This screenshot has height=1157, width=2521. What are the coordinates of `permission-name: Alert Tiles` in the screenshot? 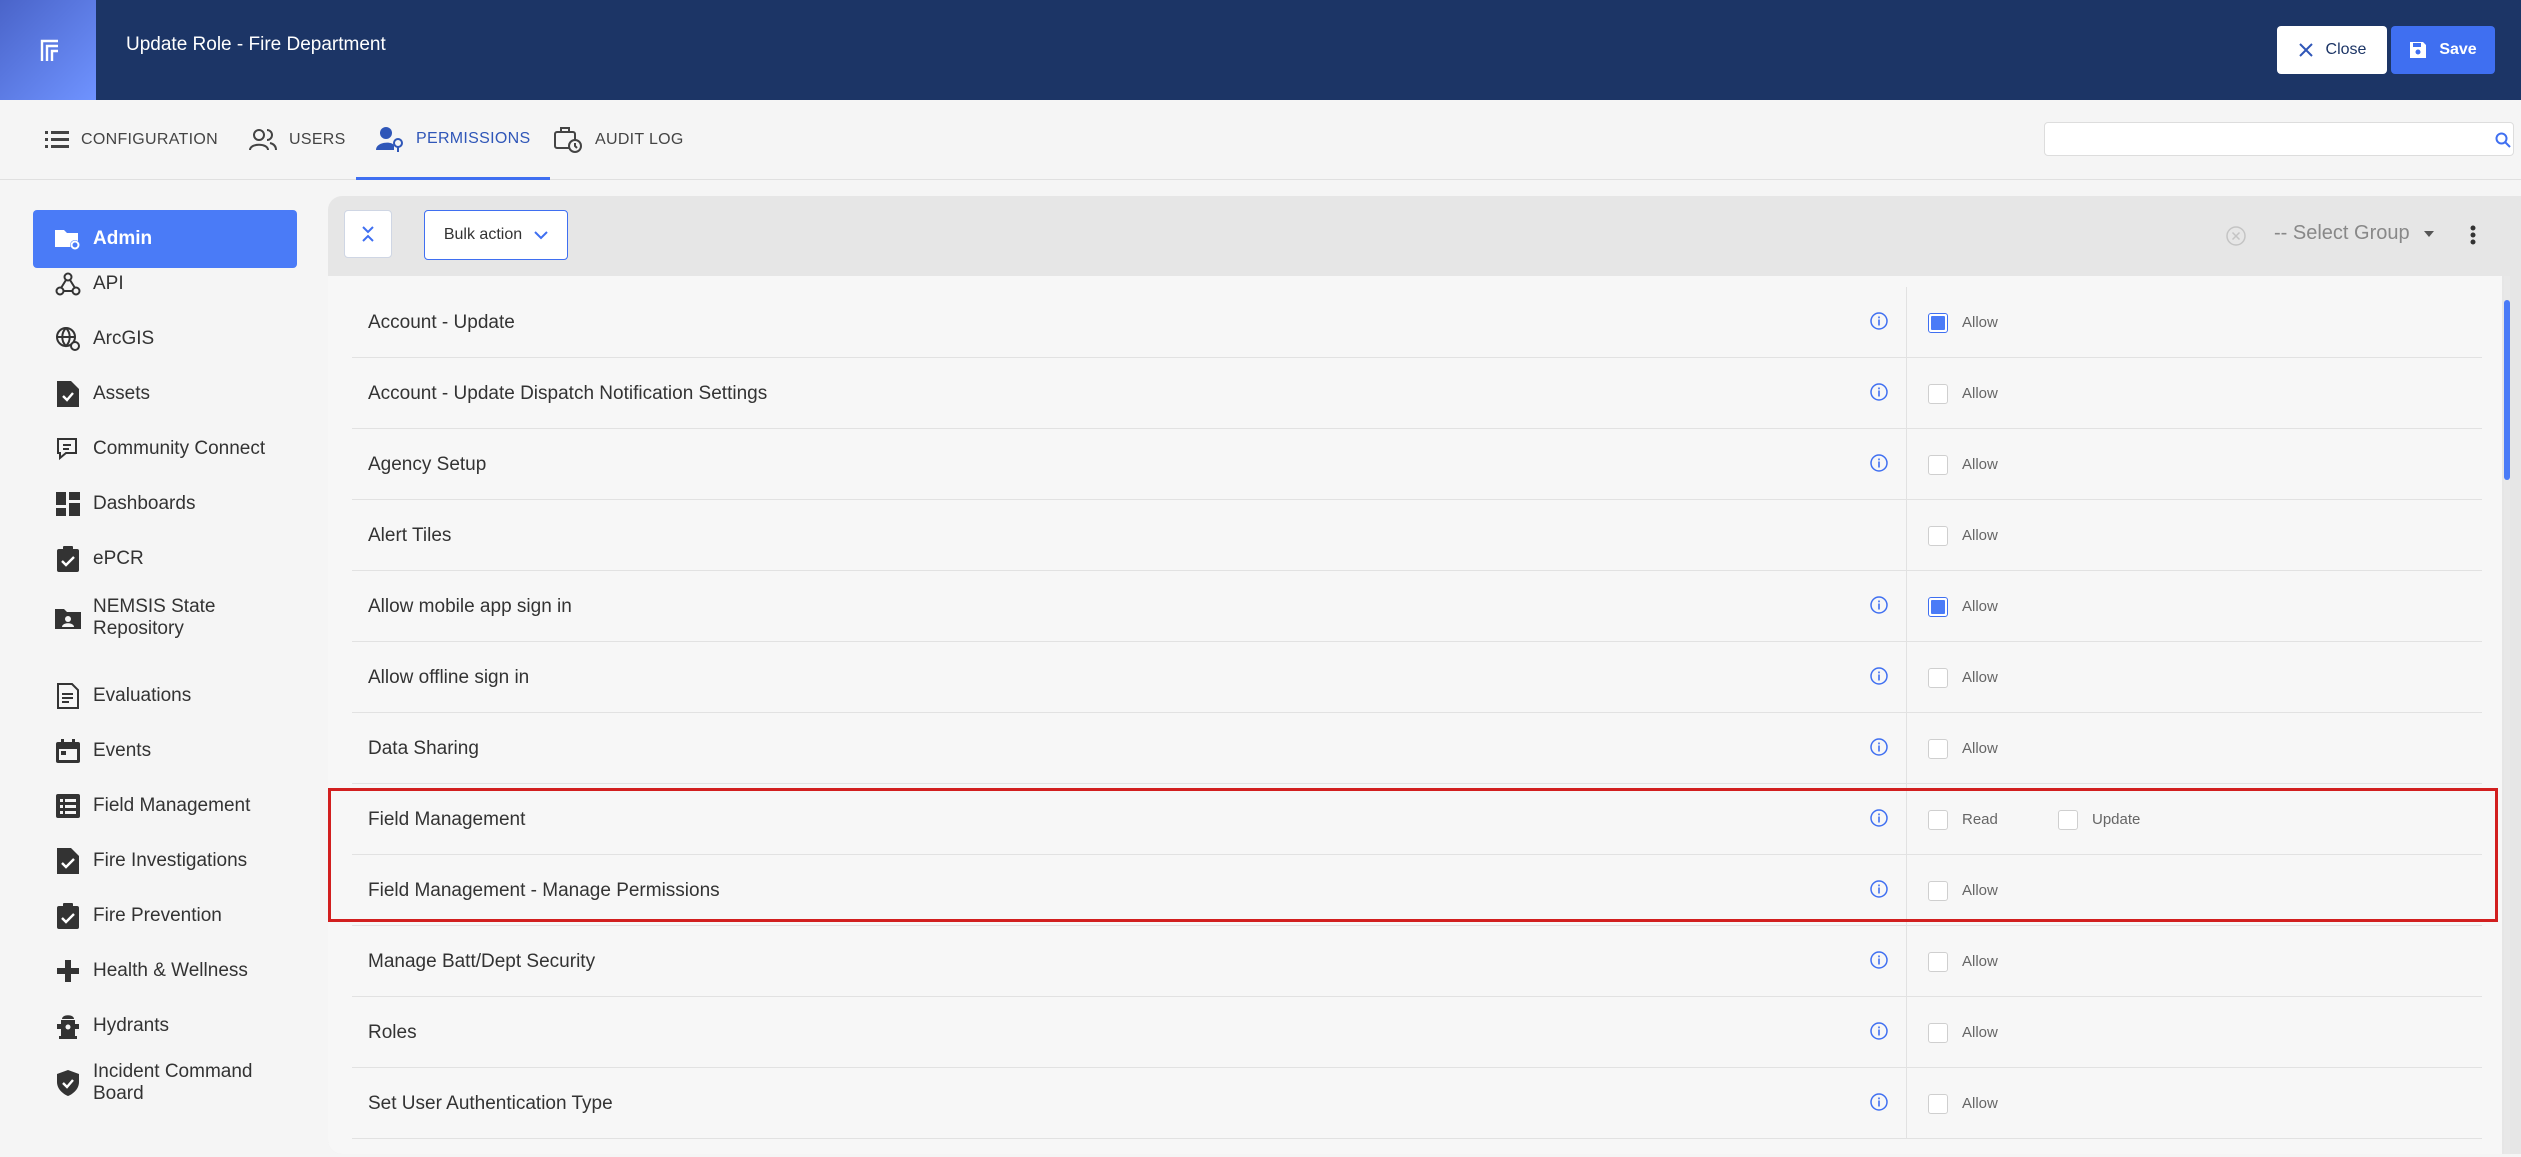 It's located at (410, 535).